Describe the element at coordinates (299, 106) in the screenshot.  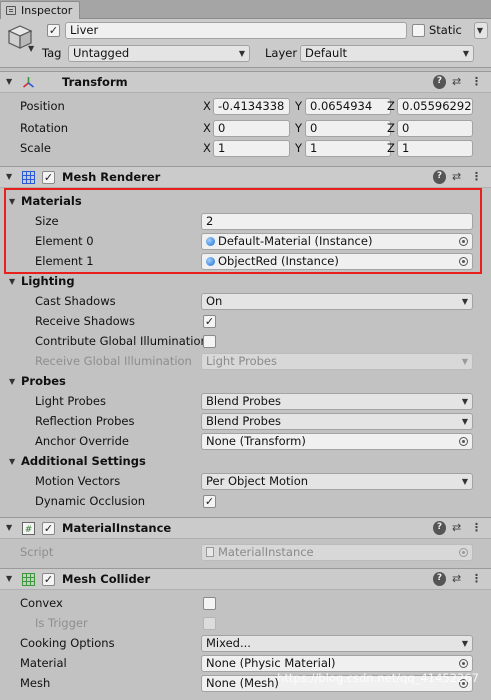
I see `position-y-label: Y` at that location.